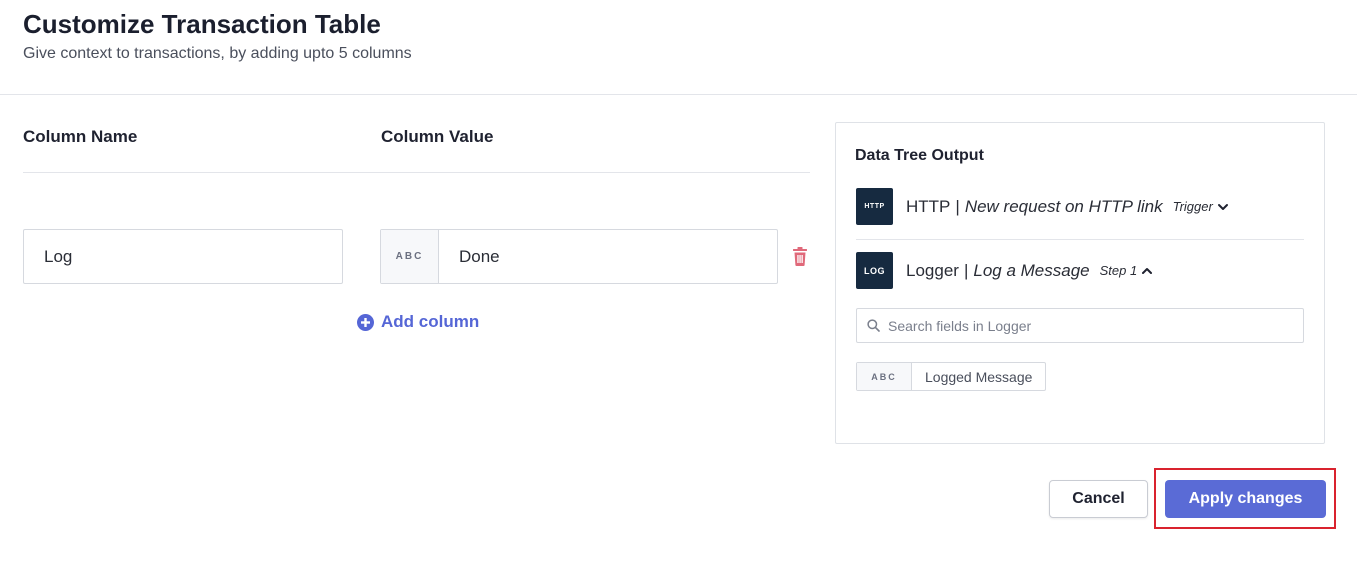  What do you see at coordinates (1147, 271) in the screenshot?
I see `chevron-up-icon` at bounding box center [1147, 271].